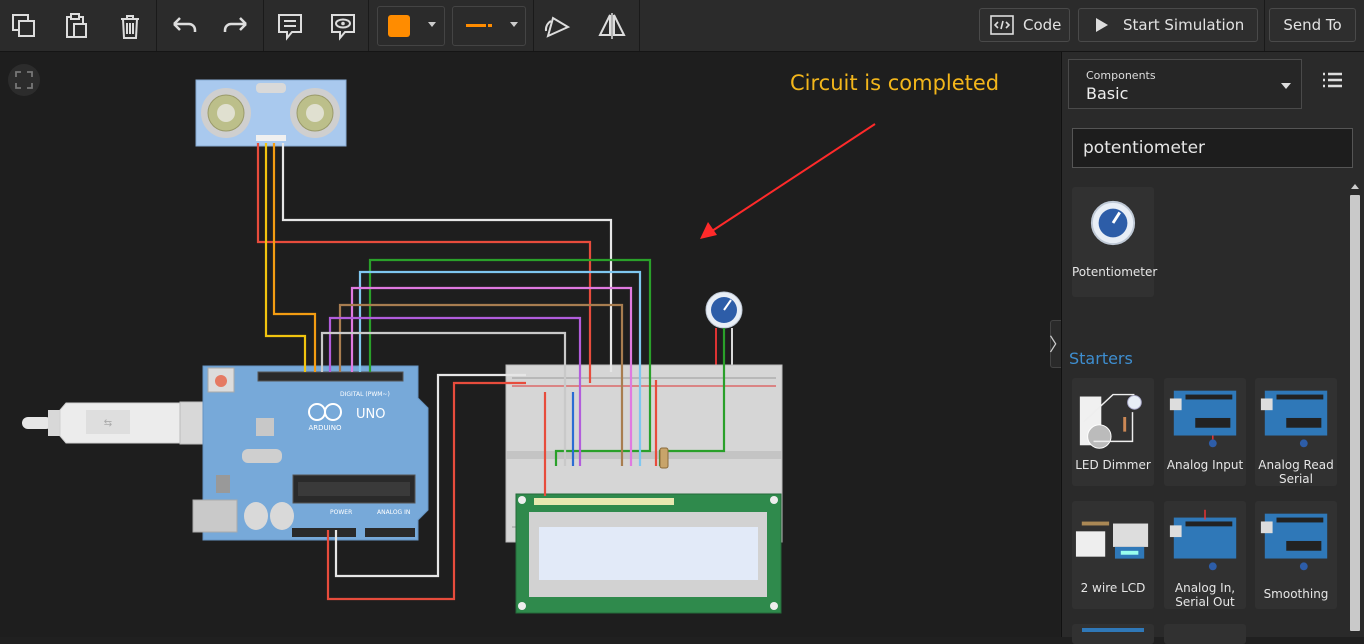  Describe the element at coordinates (1110, 421) in the screenshot. I see `led-dimmer-thumbnail` at that location.